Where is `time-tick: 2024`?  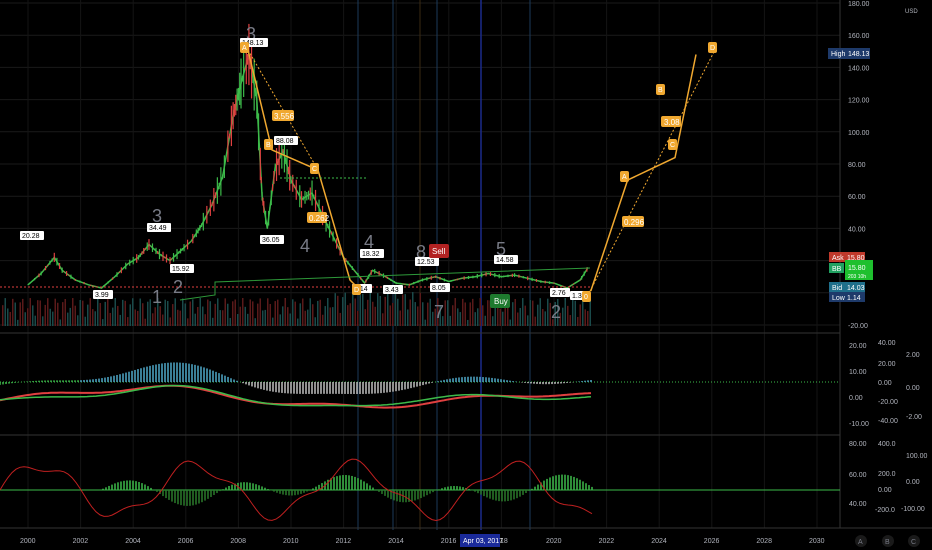
time-tick: 2024 is located at coordinates (659, 541).